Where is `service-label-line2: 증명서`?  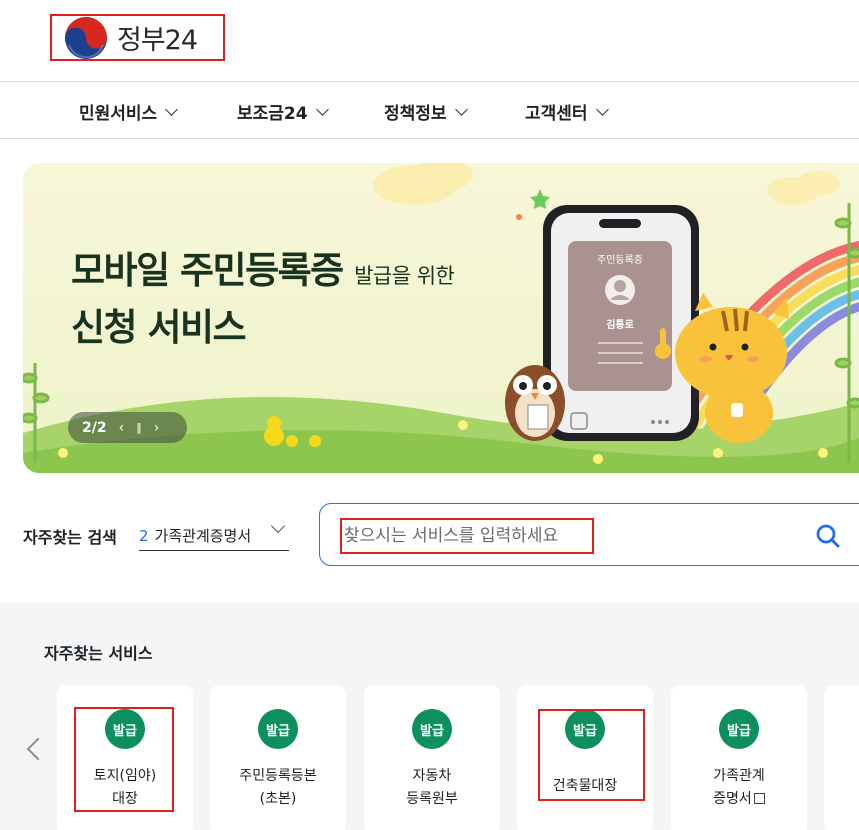
service-label-line2: 증명서 is located at coordinates (732, 799).